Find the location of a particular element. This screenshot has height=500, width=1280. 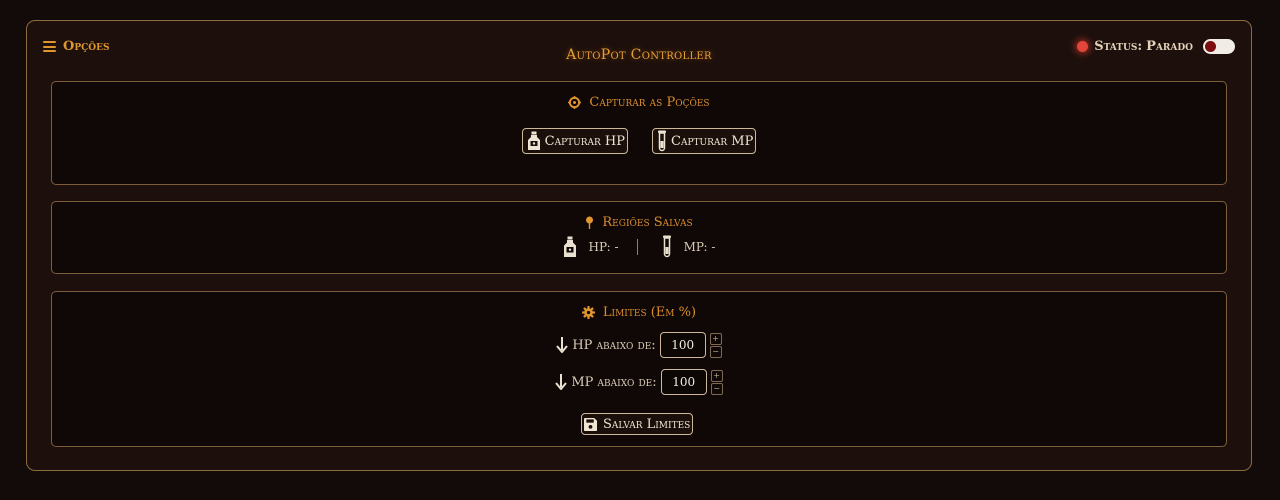

mp-limit-row: MP abaixo de: + − is located at coordinates (639, 382).